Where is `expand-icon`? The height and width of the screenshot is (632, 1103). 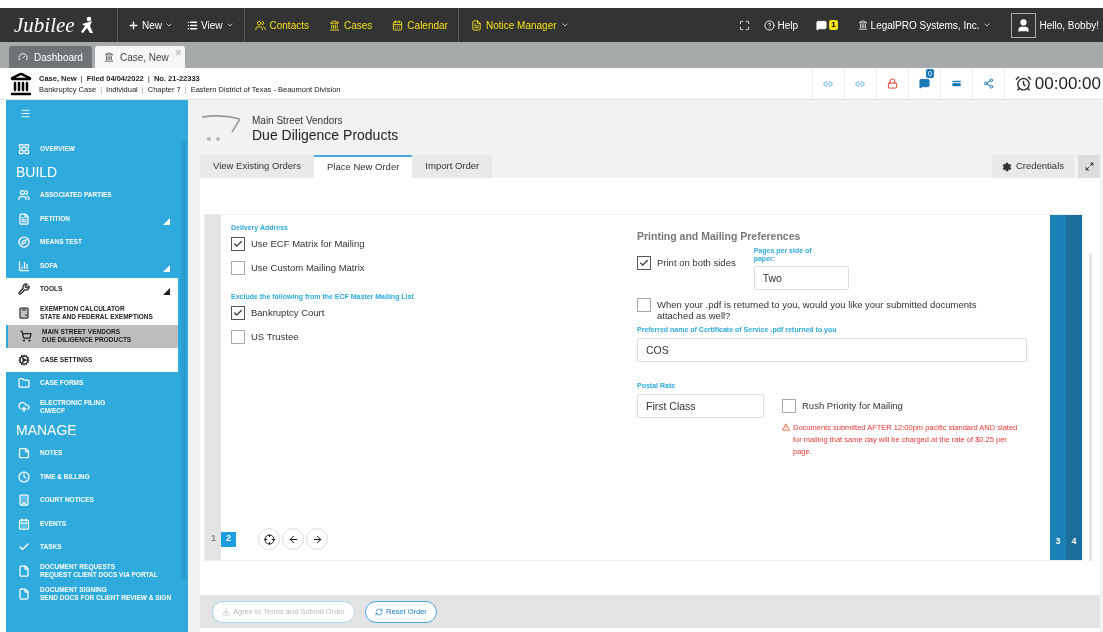 expand-icon is located at coordinates (1089, 166).